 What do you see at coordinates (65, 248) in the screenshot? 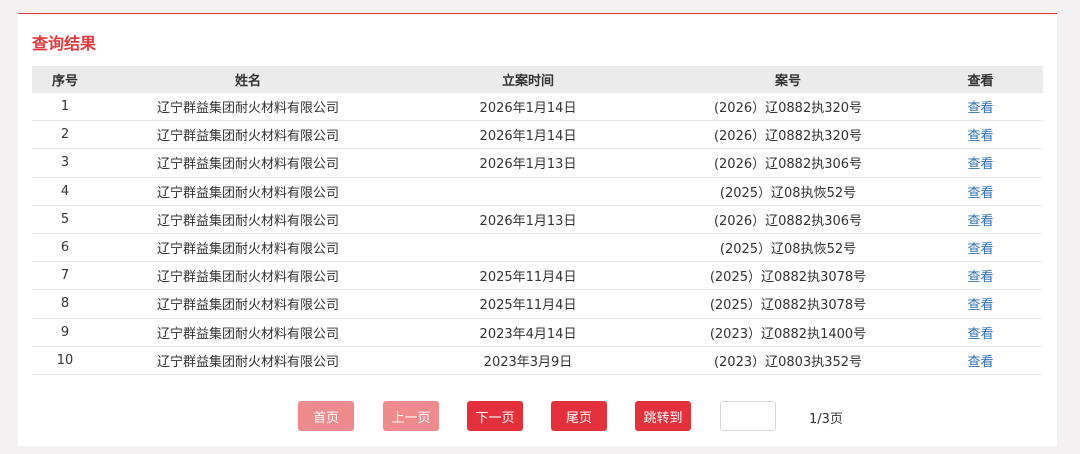
I see `cell-no: 6` at bounding box center [65, 248].